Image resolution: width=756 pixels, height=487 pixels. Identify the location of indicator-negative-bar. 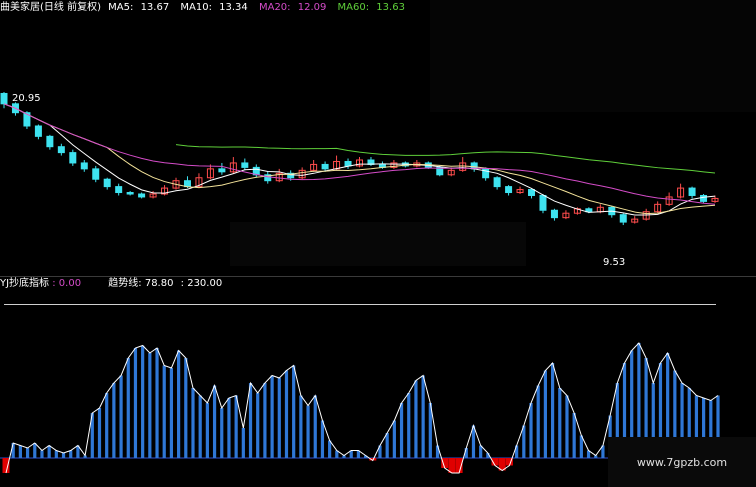
(6, 465).